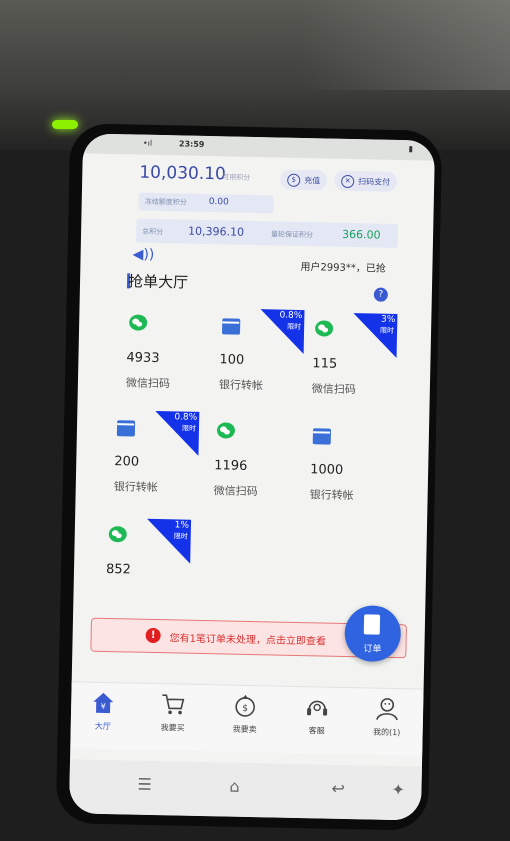 The width and height of the screenshot is (510, 841). I want to click on tab-profile: 我的(1), so click(387, 717).